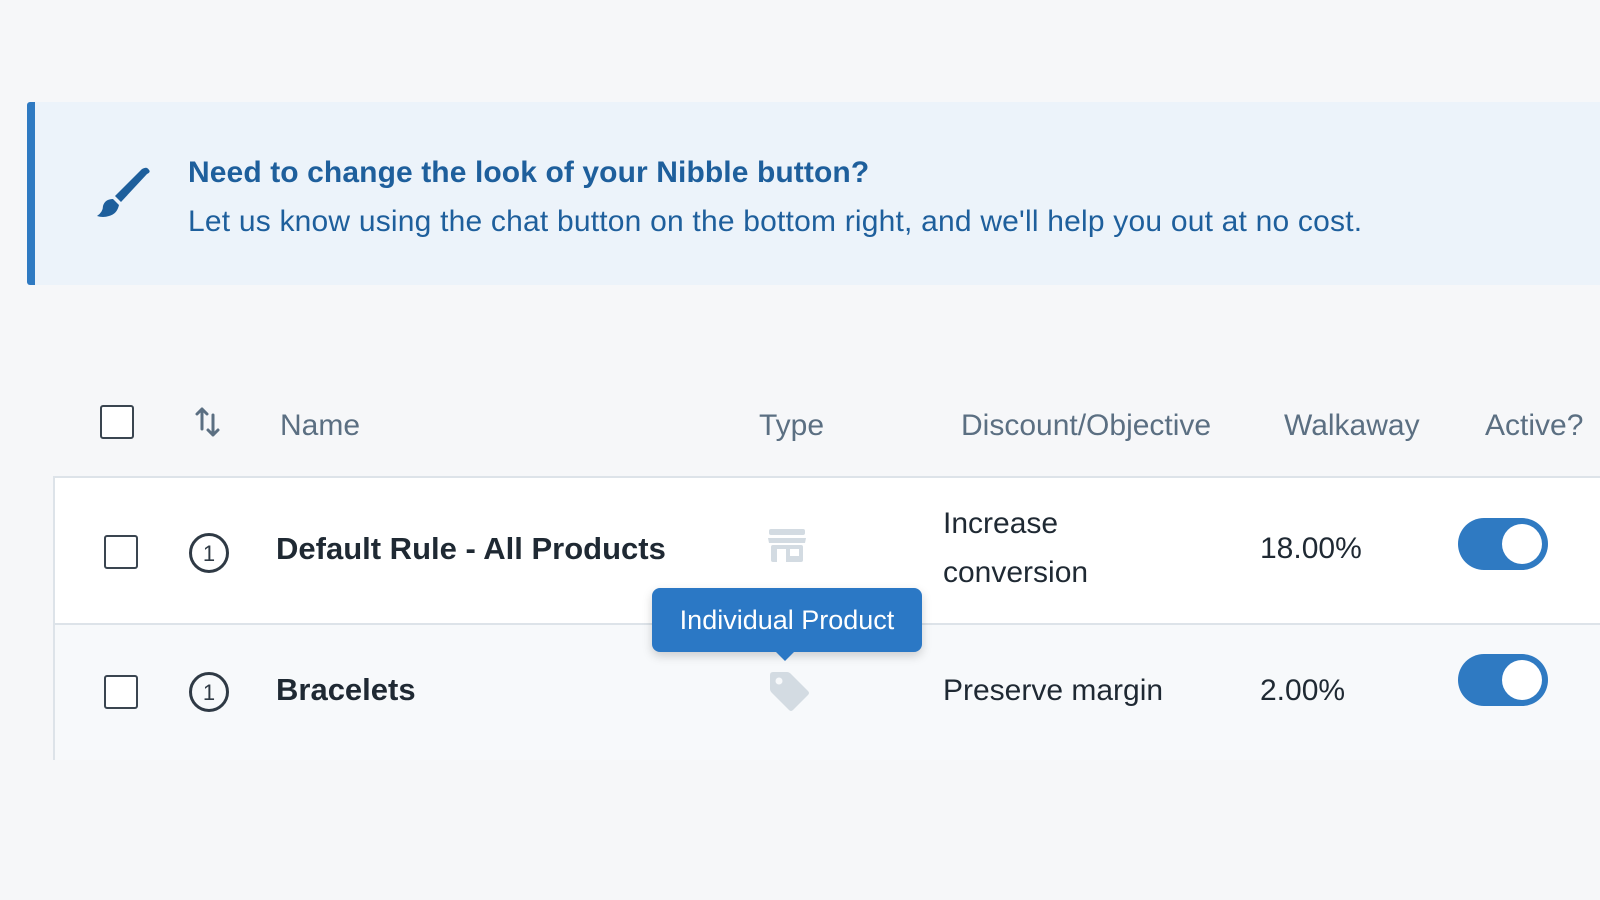 This screenshot has height=900, width=1600. What do you see at coordinates (208, 422) in the screenshot?
I see `sort-icon` at bounding box center [208, 422].